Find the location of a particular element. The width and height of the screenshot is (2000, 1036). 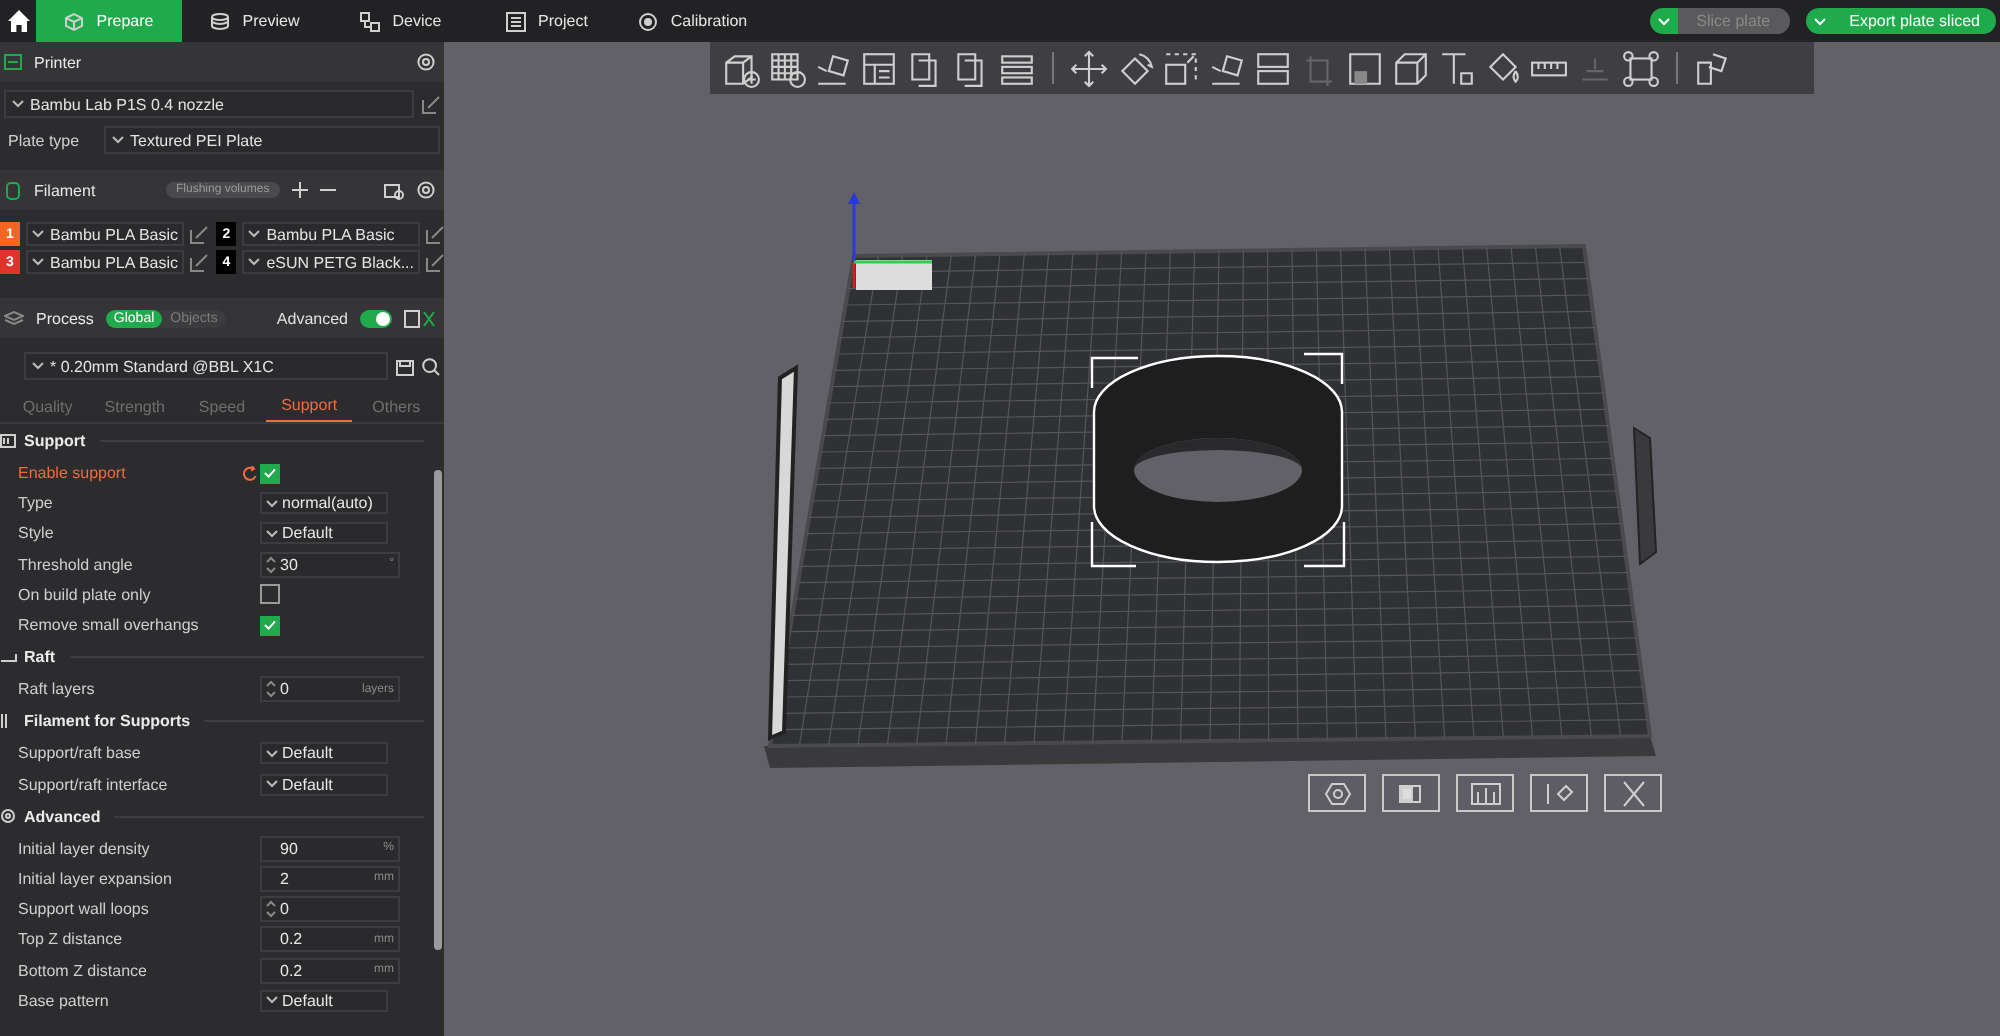

top-tab: Device is located at coordinates (401, 21).